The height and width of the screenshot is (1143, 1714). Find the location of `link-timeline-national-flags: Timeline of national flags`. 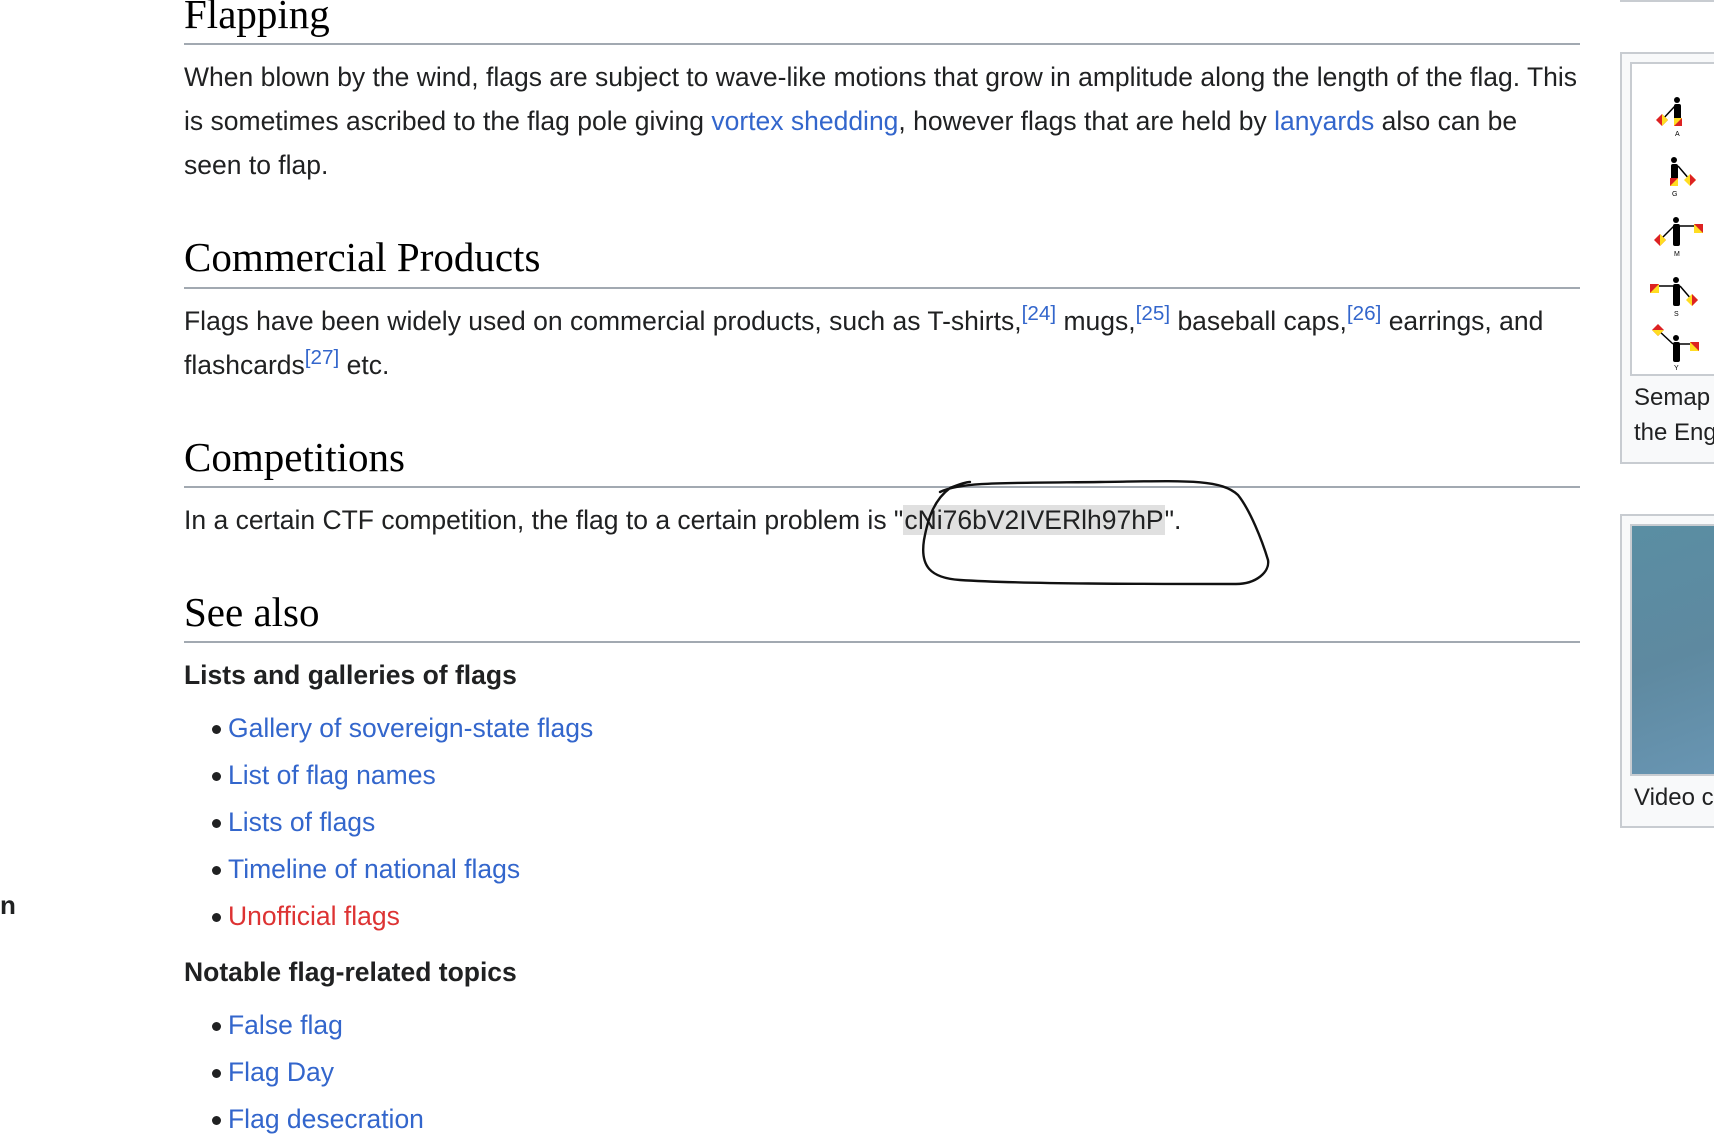

link-timeline-national-flags: Timeline of national flags is located at coordinates (374, 869).